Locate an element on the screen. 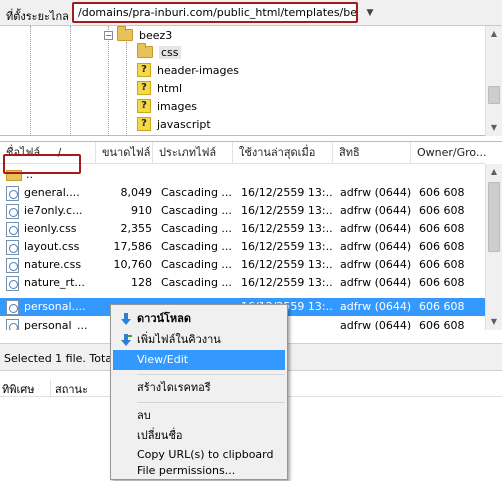  column-header-size: ขนาดไฟล์ is located at coordinates (124, 153).